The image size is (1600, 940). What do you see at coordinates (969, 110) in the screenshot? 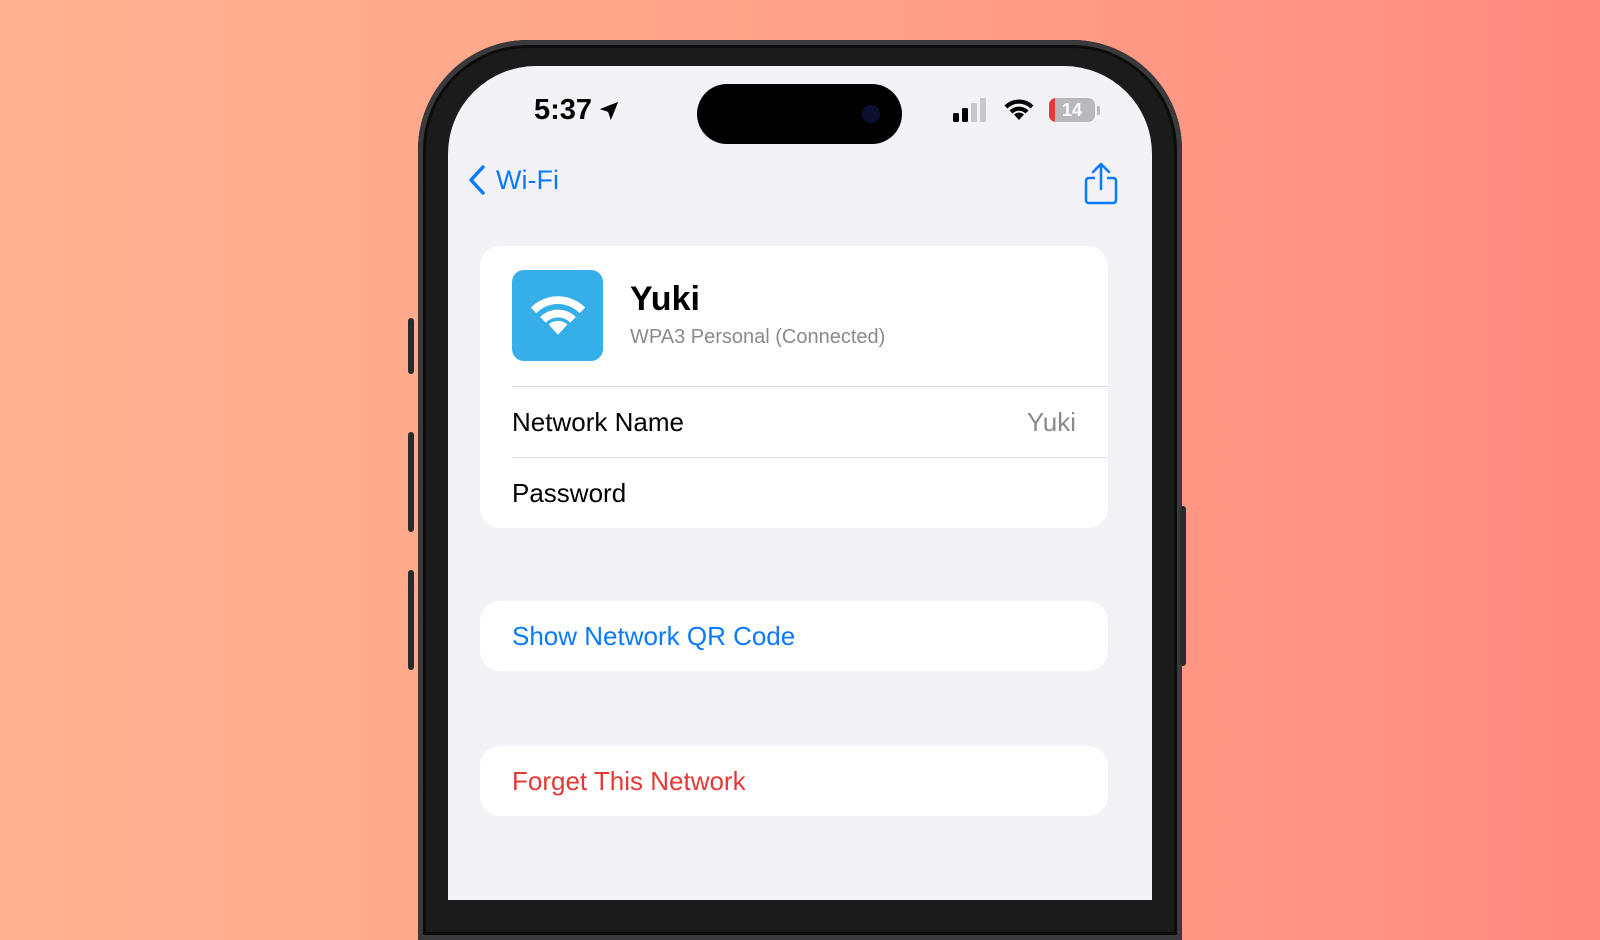
I see `cellular-signal-icon` at bounding box center [969, 110].